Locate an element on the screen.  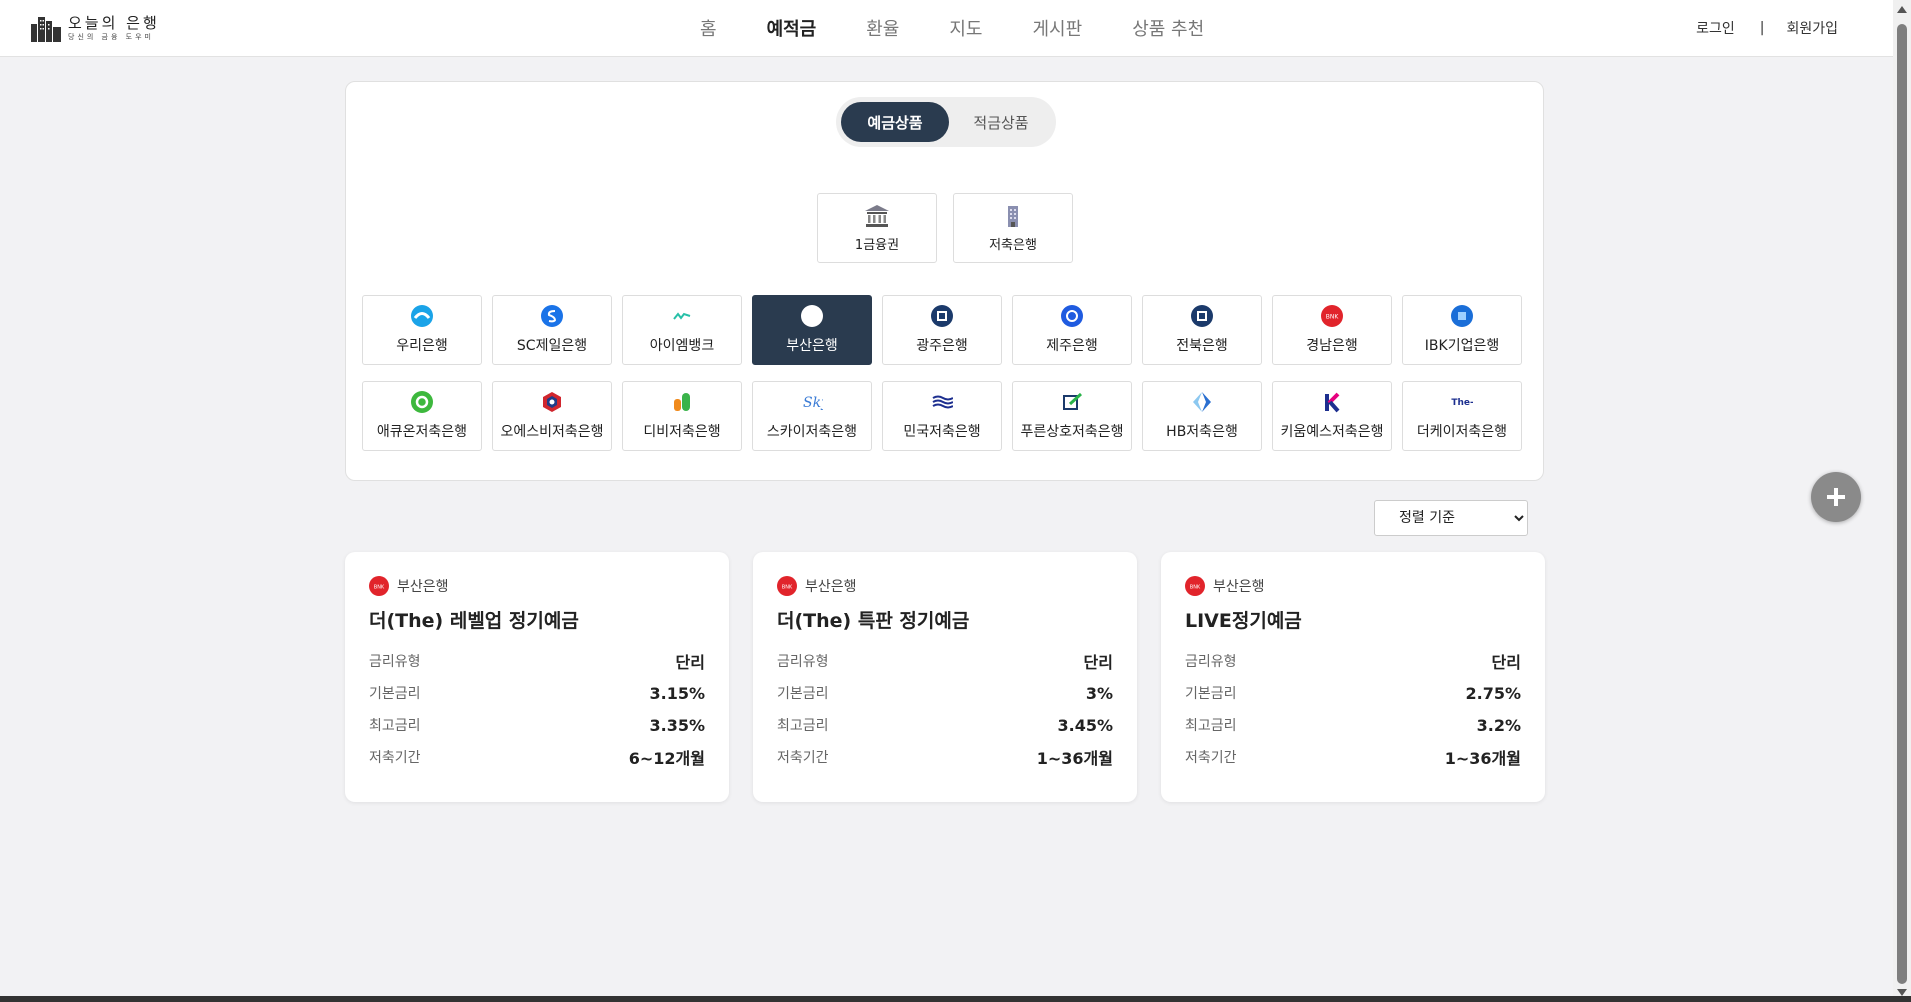
bank-jeju: 제주은행 is located at coordinates (1072, 330).